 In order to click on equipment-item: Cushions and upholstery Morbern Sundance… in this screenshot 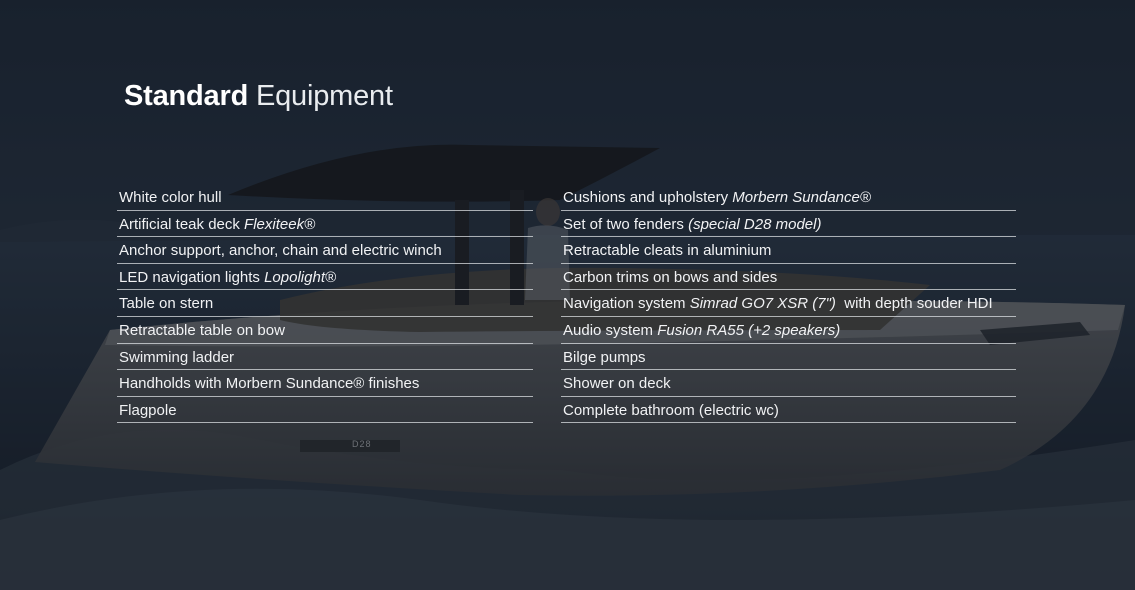, I will do `click(788, 197)`.